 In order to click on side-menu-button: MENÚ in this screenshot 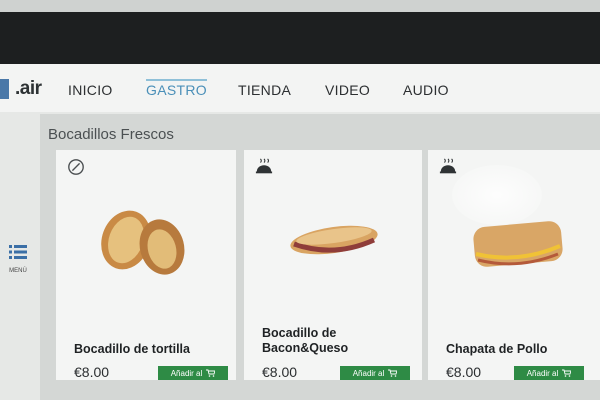, I will do `click(18, 259)`.